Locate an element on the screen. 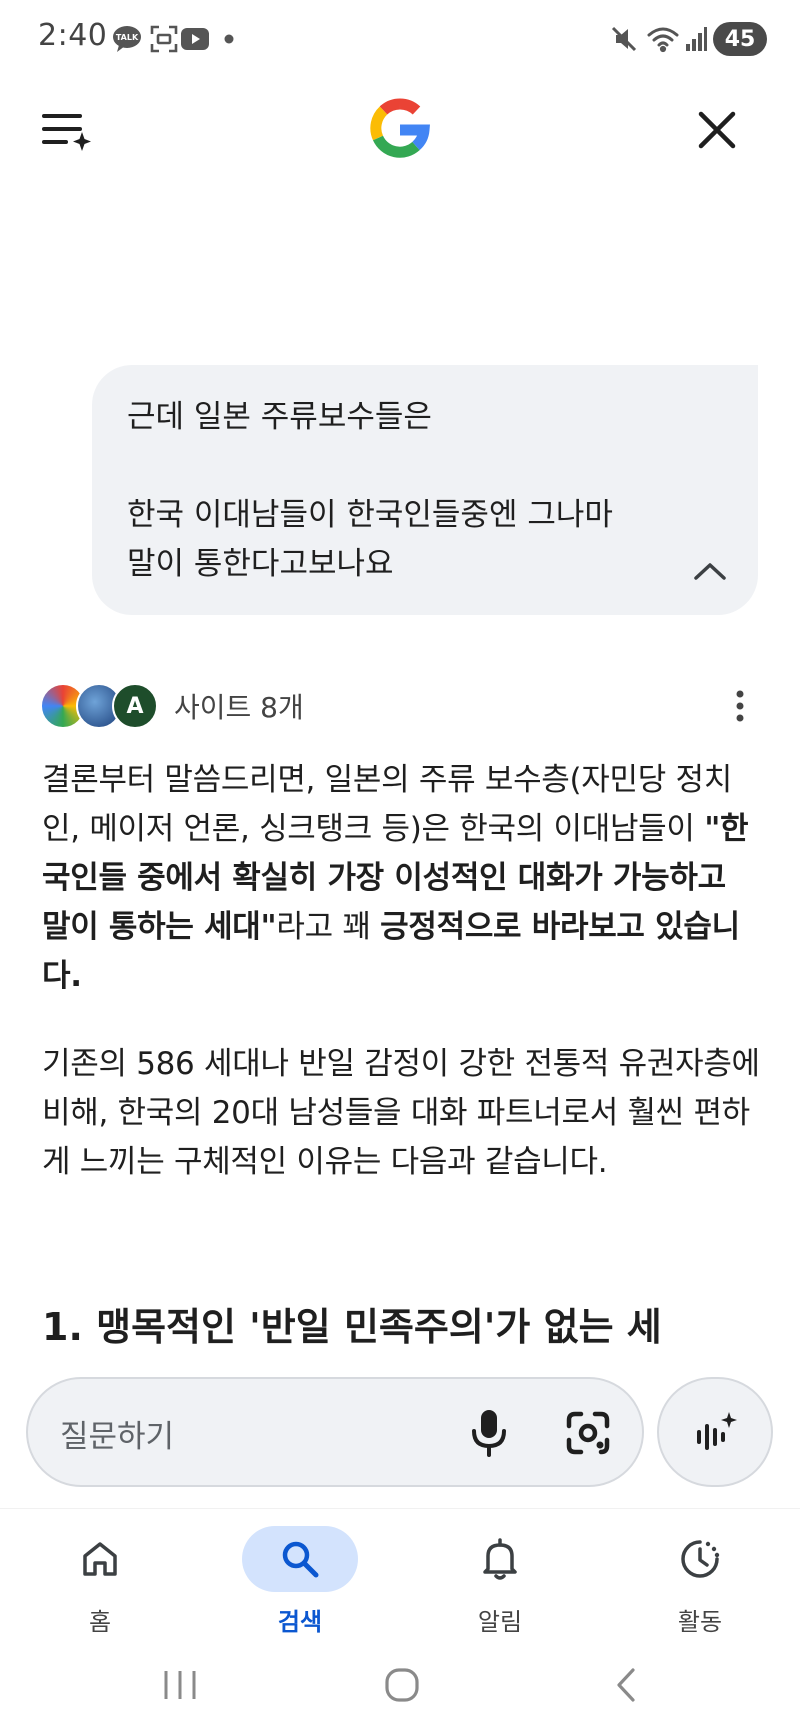 The height and width of the screenshot is (1734, 800). recents-icon is located at coordinates (180, 1685).